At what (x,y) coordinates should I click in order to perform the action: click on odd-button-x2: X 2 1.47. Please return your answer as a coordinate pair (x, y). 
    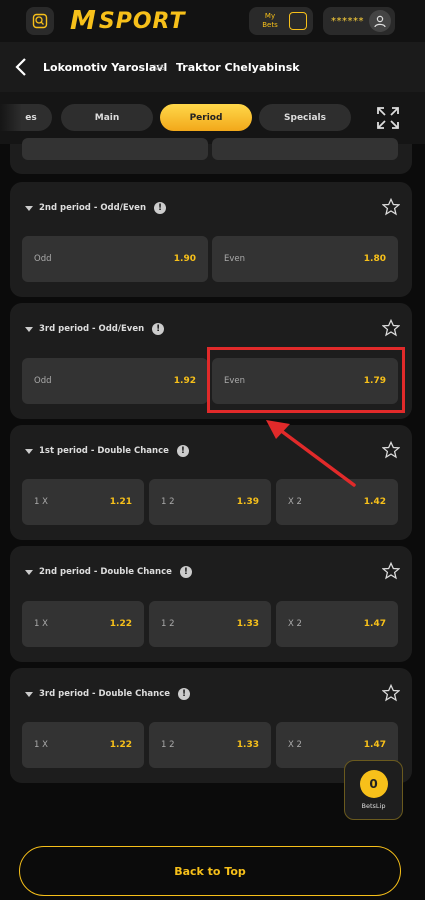
    Looking at the image, I should click on (337, 624).